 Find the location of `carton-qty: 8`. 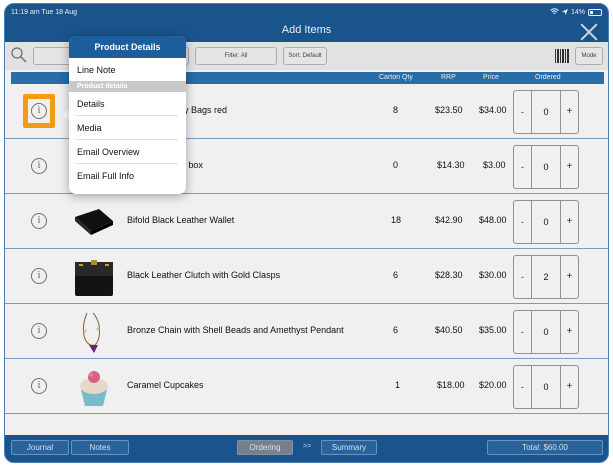

carton-qty: 8 is located at coordinates (396, 110).